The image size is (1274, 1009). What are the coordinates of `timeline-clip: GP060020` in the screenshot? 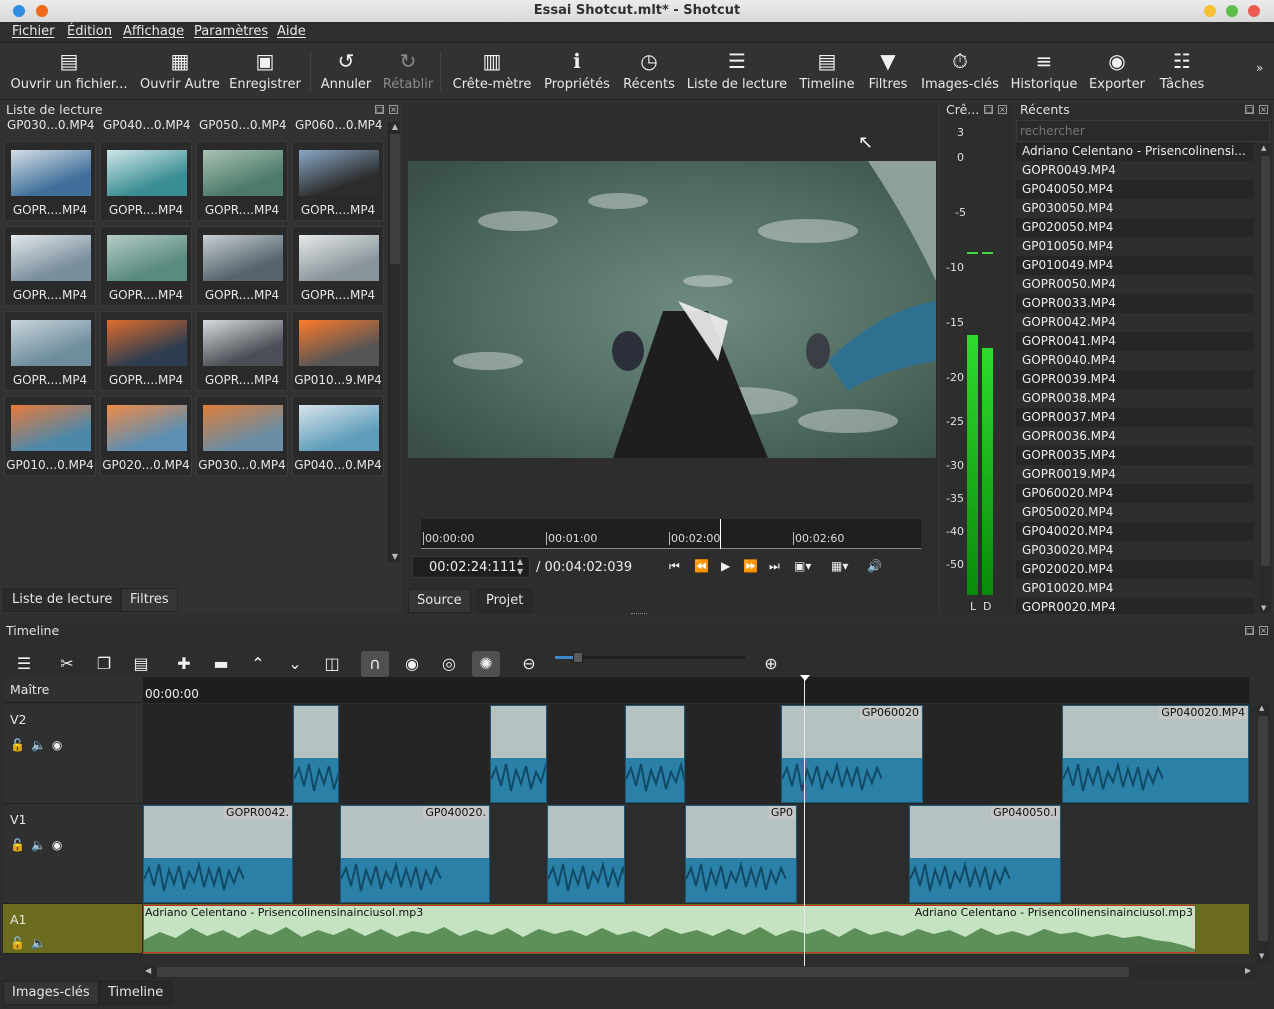 It's located at (852, 754).